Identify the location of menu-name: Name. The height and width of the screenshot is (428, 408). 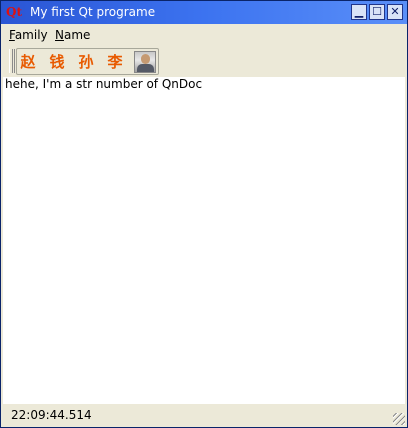
(72, 35).